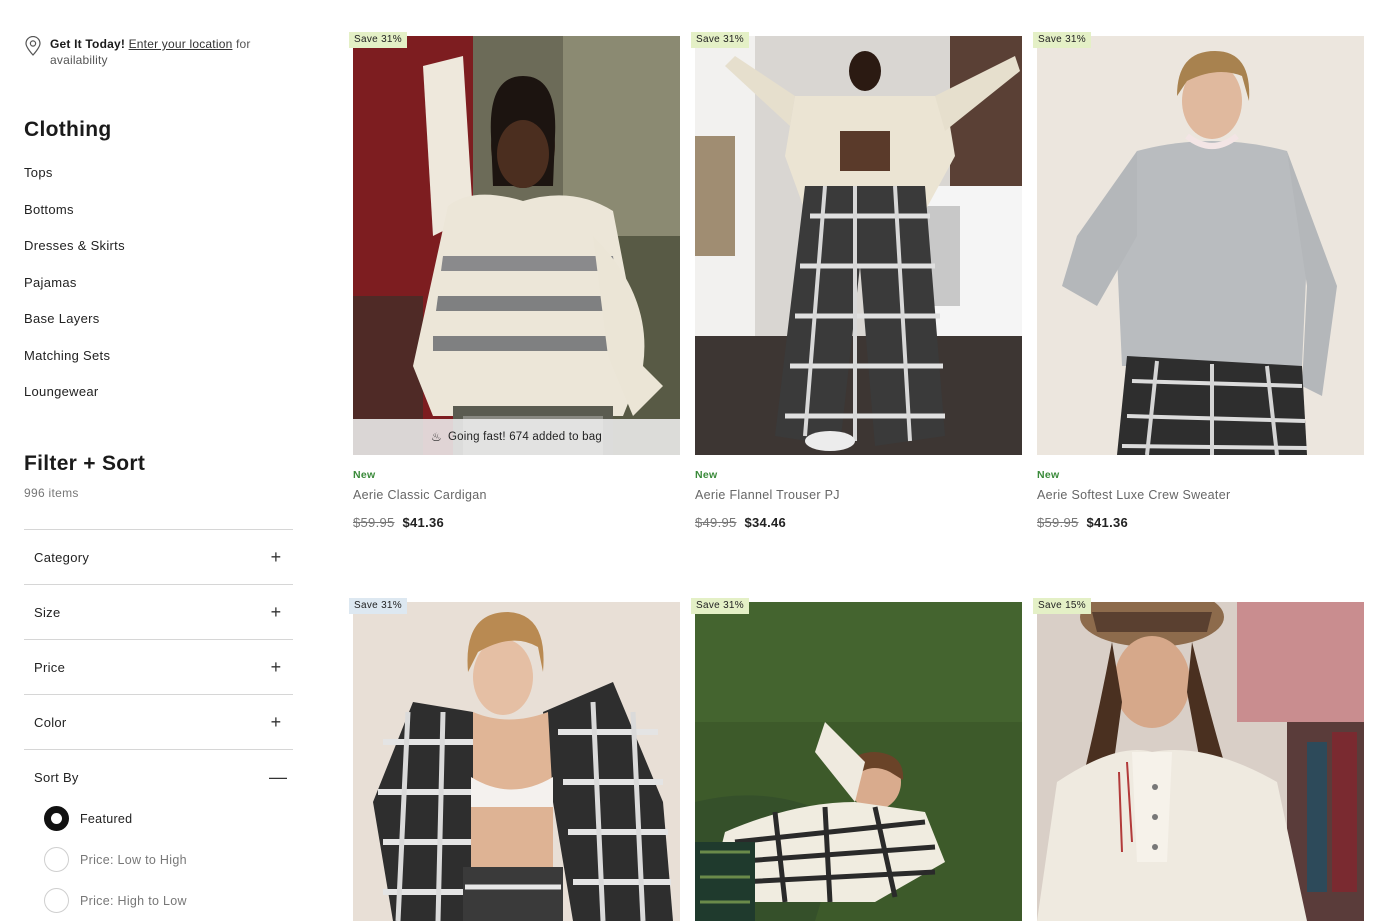  Describe the element at coordinates (1062, 606) in the screenshot. I see `discount-badge: Save 15%` at that location.